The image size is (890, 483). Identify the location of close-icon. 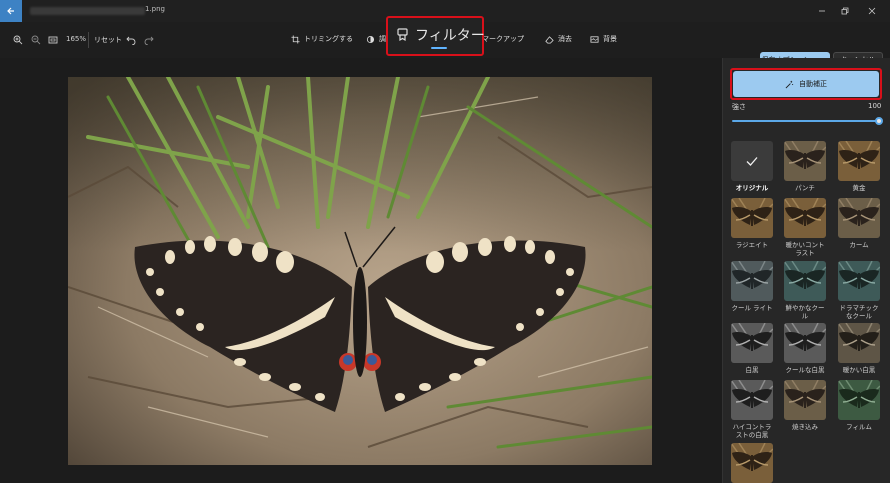
(872, 11).